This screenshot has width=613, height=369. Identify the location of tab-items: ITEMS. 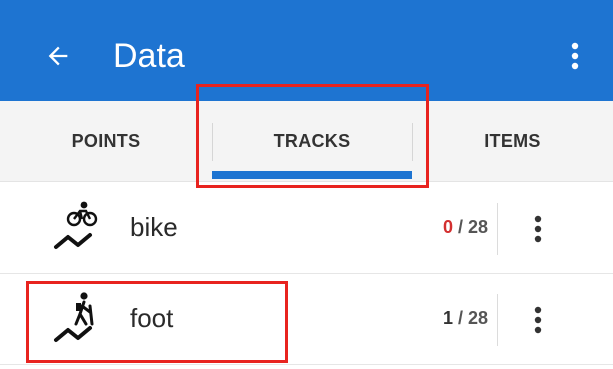
(512, 141).